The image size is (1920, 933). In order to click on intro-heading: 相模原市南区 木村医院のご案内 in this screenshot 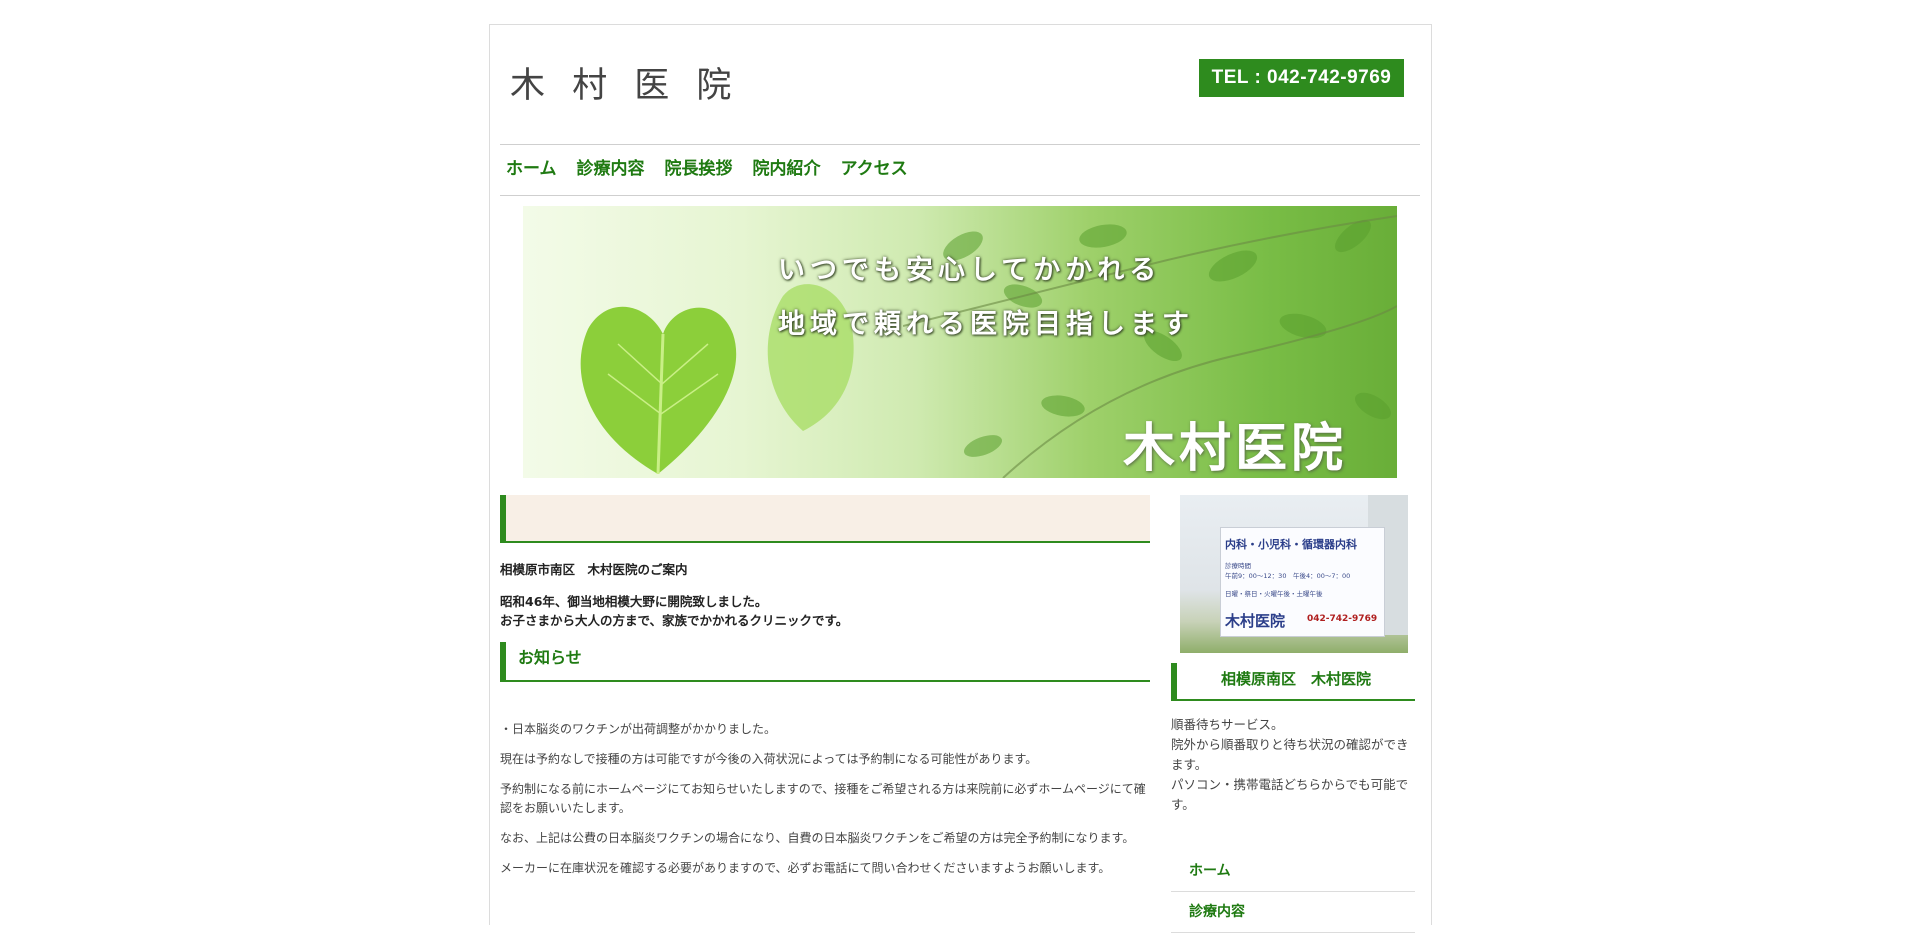, I will do `click(594, 569)`.